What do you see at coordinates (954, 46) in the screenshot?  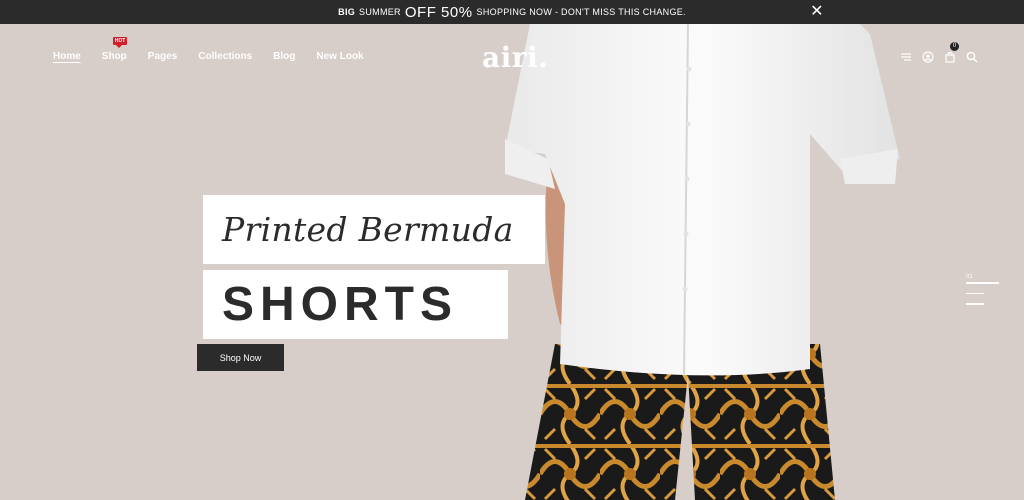 I see `cart-count-badge: 0` at bounding box center [954, 46].